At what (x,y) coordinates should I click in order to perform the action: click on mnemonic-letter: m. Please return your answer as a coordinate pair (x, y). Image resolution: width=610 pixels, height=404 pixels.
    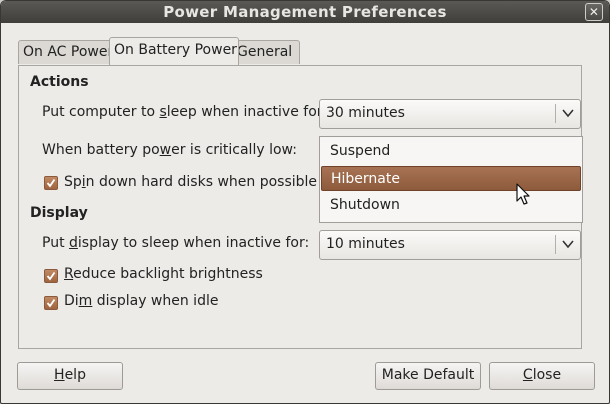
    Looking at the image, I should click on (85, 301).